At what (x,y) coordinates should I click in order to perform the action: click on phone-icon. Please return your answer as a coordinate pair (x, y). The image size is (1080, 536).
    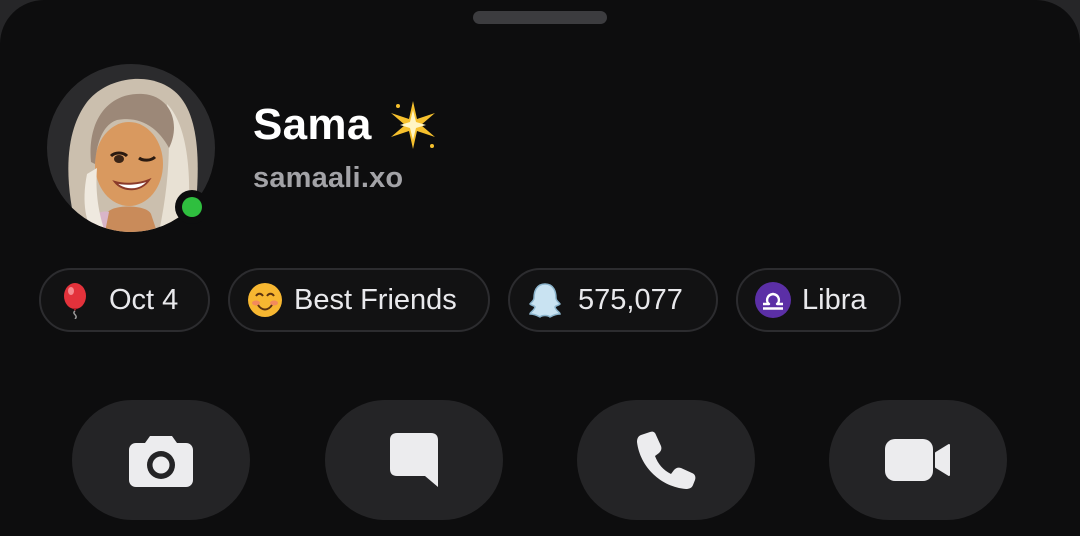
    Looking at the image, I should click on (666, 460).